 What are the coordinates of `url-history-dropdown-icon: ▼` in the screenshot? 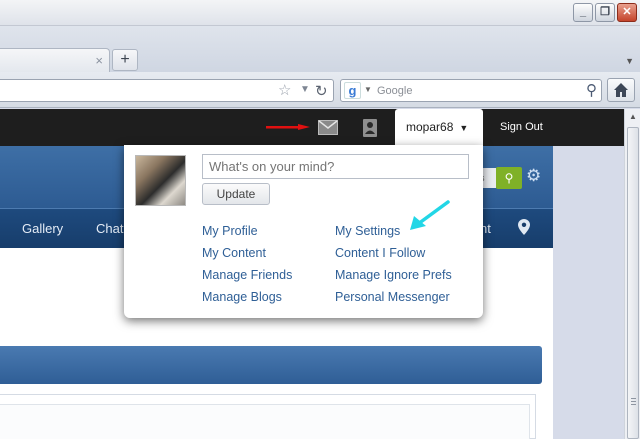 It's located at (305, 89).